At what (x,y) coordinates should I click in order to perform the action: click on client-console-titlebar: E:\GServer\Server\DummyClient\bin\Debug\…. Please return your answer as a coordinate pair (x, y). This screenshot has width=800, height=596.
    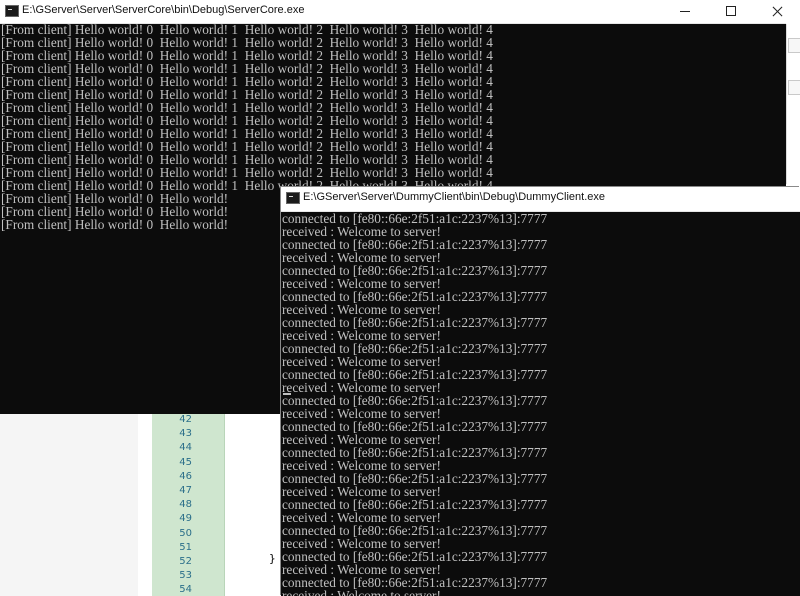
    Looking at the image, I should click on (540, 199).